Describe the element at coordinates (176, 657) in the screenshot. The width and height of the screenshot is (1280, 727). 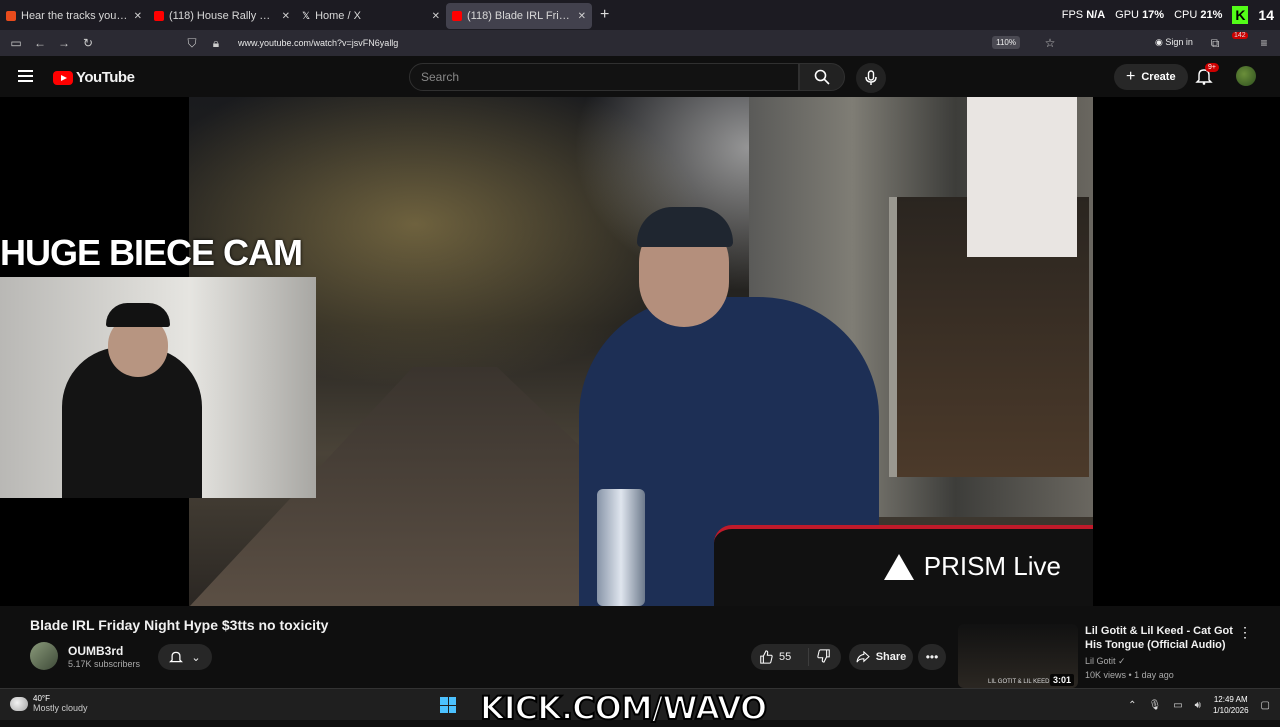
I see `bell-icon` at that location.